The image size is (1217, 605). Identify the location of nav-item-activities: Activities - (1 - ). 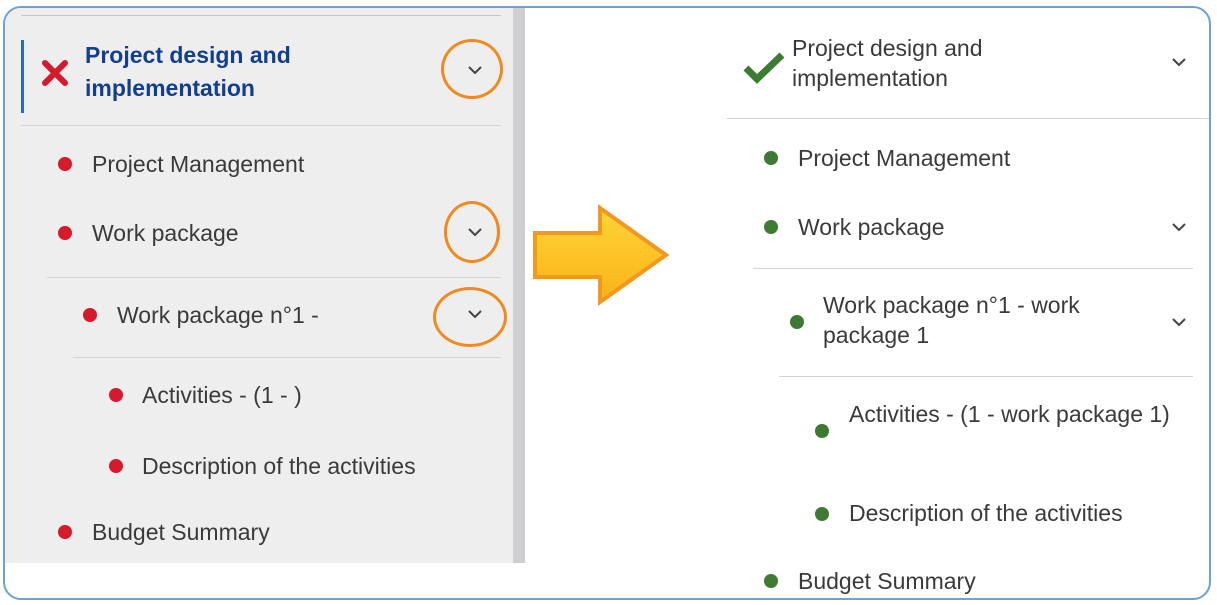
(222, 395).